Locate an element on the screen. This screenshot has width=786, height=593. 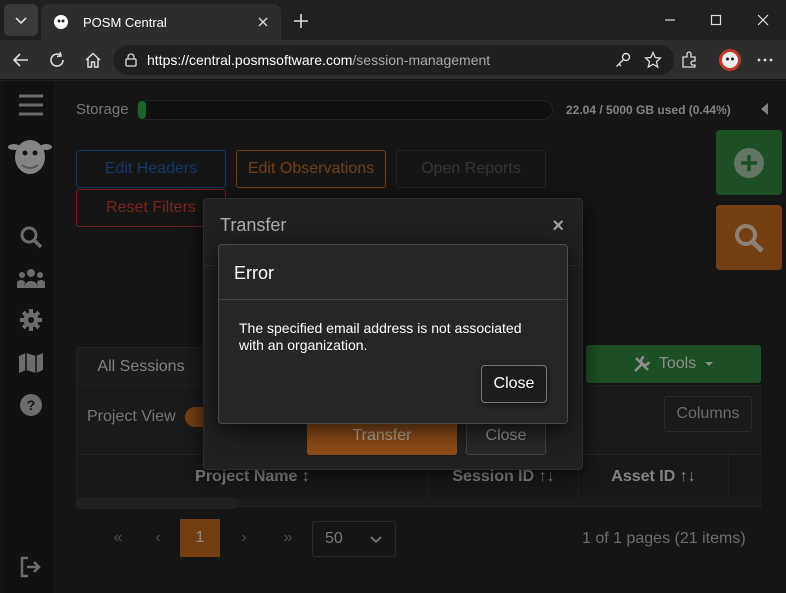
browser-tab: POSM Central is located at coordinates (161, 22).